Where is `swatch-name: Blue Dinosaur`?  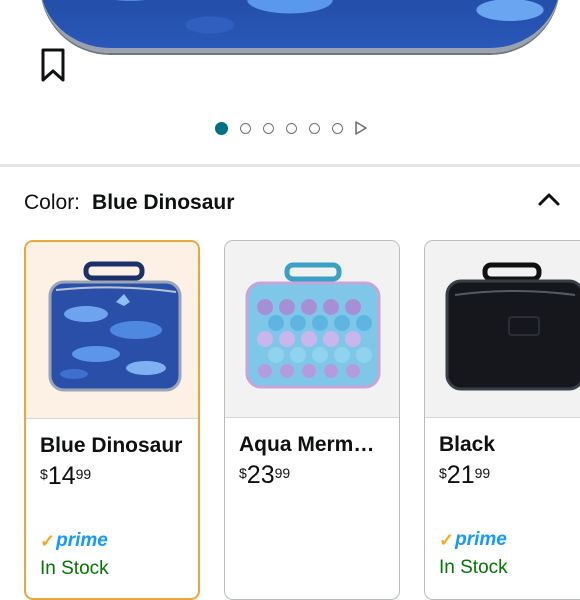 swatch-name: Blue Dinosaur is located at coordinates (111, 445).